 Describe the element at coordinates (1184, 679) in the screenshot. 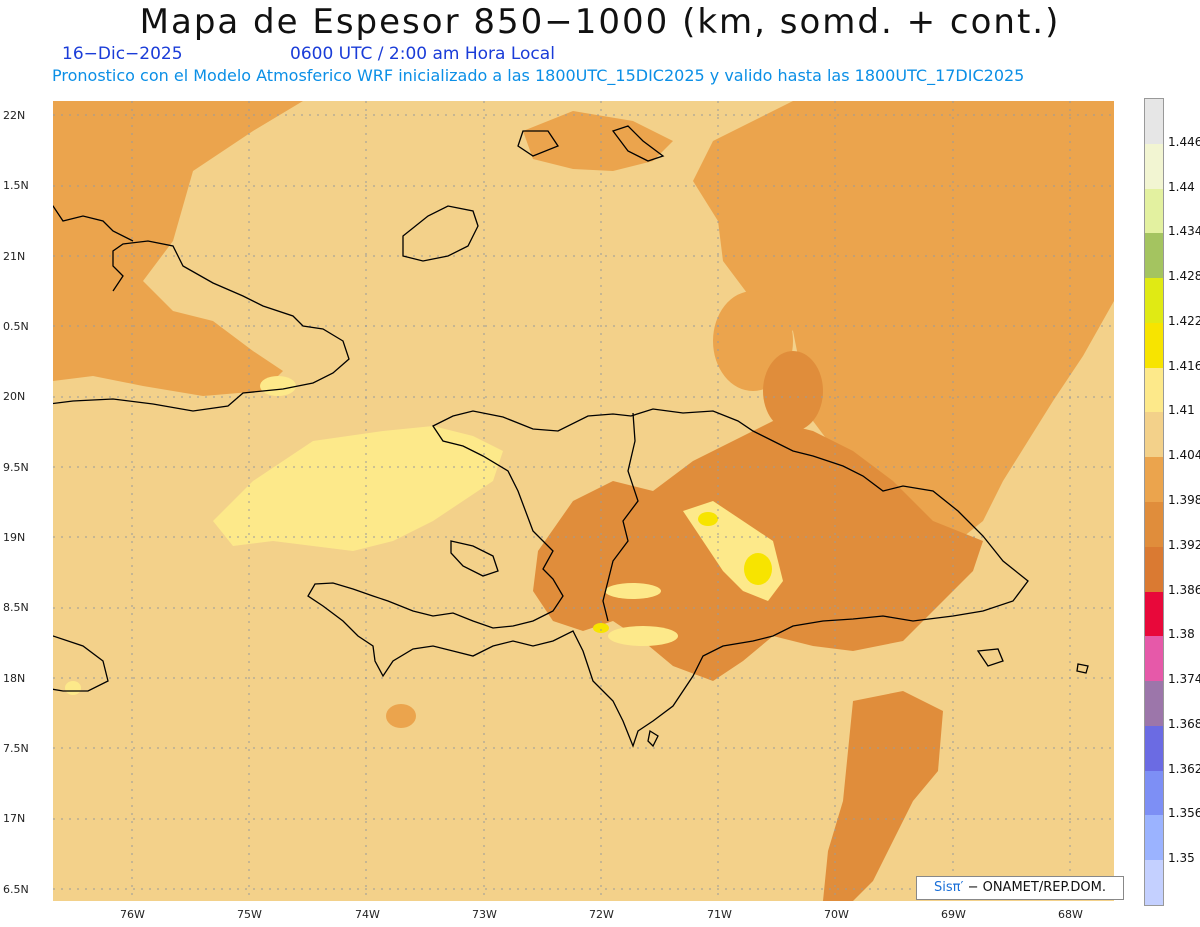

I see `colorbar-tick-label: 1.374` at that location.